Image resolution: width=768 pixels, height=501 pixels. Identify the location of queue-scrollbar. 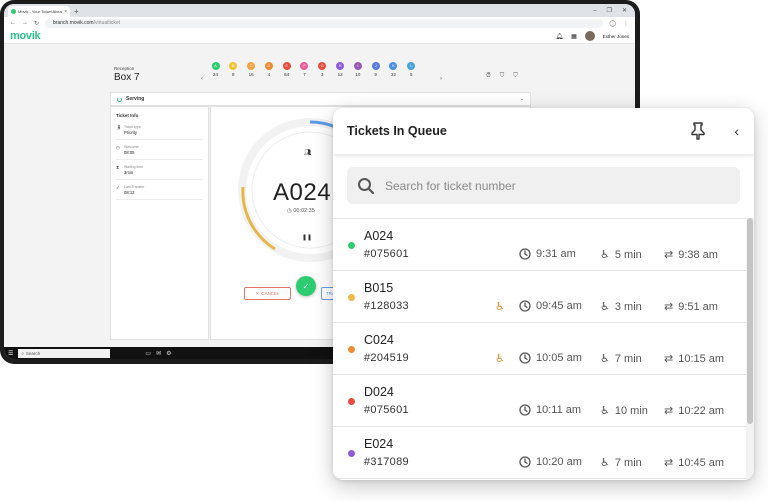
(750, 349).